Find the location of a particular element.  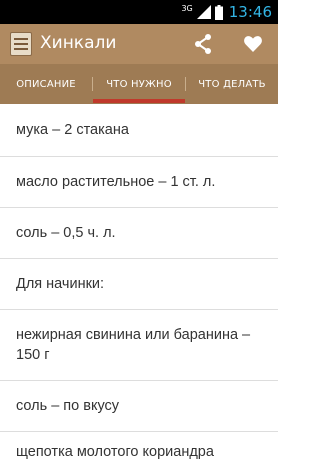

list-item: масло растительное – 1 ст. л. is located at coordinates (139, 182).